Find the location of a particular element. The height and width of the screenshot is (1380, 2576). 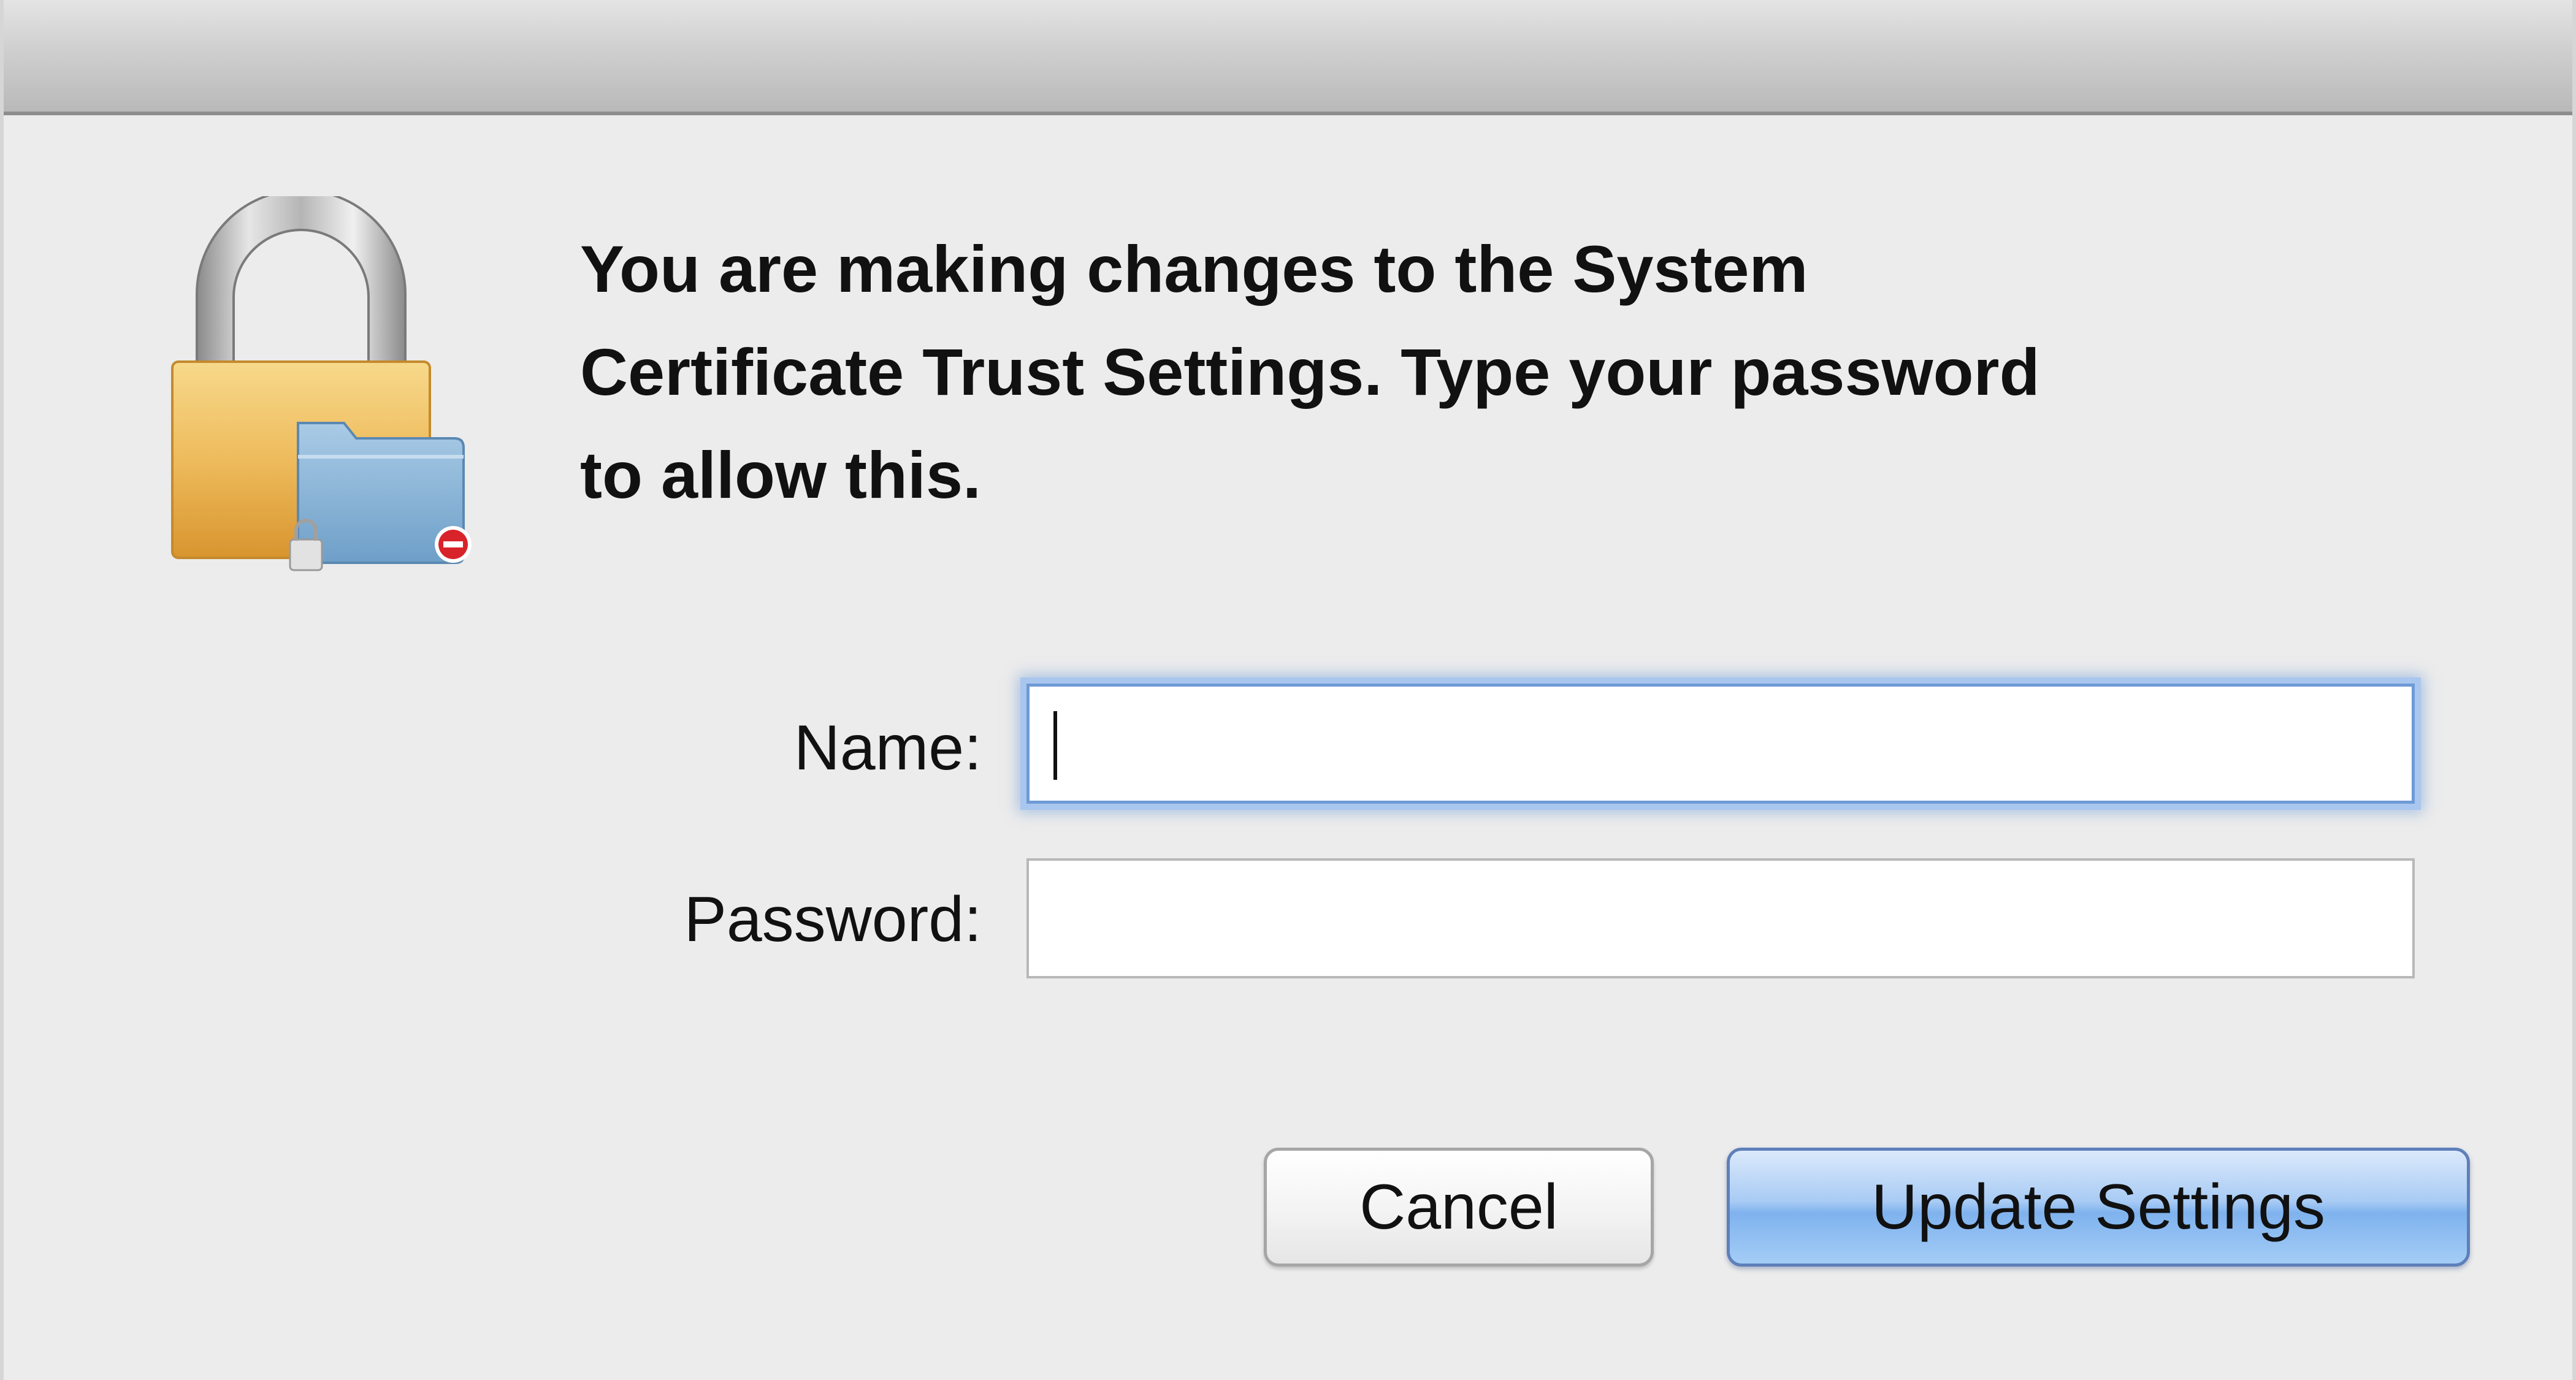

update-settings-button: Update Settings is located at coordinates (2098, 1207).